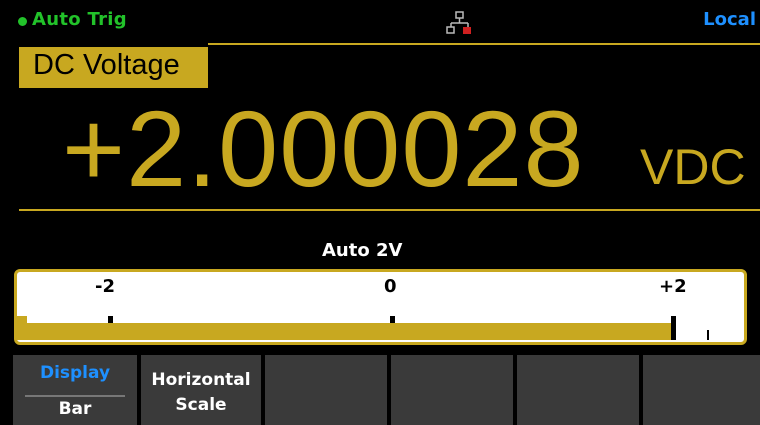 This screenshot has width=760, height=425. What do you see at coordinates (75, 409) in the screenshot?
I see `display-softkey-value: Bar` at bounding box center [75, 409].